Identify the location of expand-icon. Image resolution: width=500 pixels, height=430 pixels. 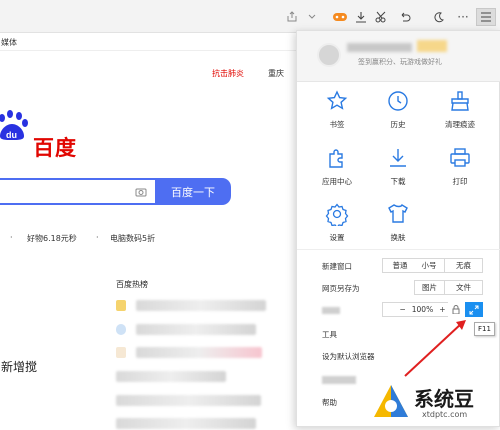
(474, 309).